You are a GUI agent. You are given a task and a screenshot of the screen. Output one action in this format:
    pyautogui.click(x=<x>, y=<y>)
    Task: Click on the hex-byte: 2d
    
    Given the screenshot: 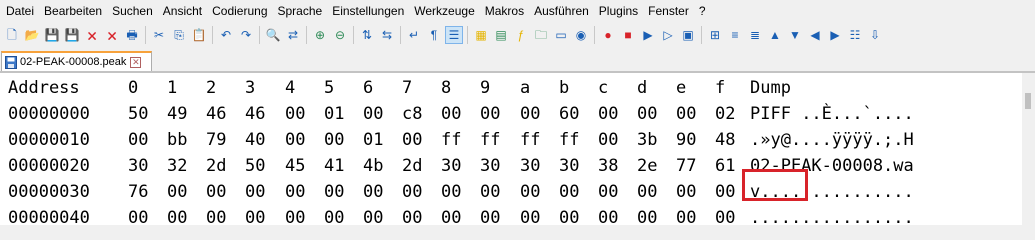 What is the action you would take?
    pyautogui.click(x=216, y=166)
    